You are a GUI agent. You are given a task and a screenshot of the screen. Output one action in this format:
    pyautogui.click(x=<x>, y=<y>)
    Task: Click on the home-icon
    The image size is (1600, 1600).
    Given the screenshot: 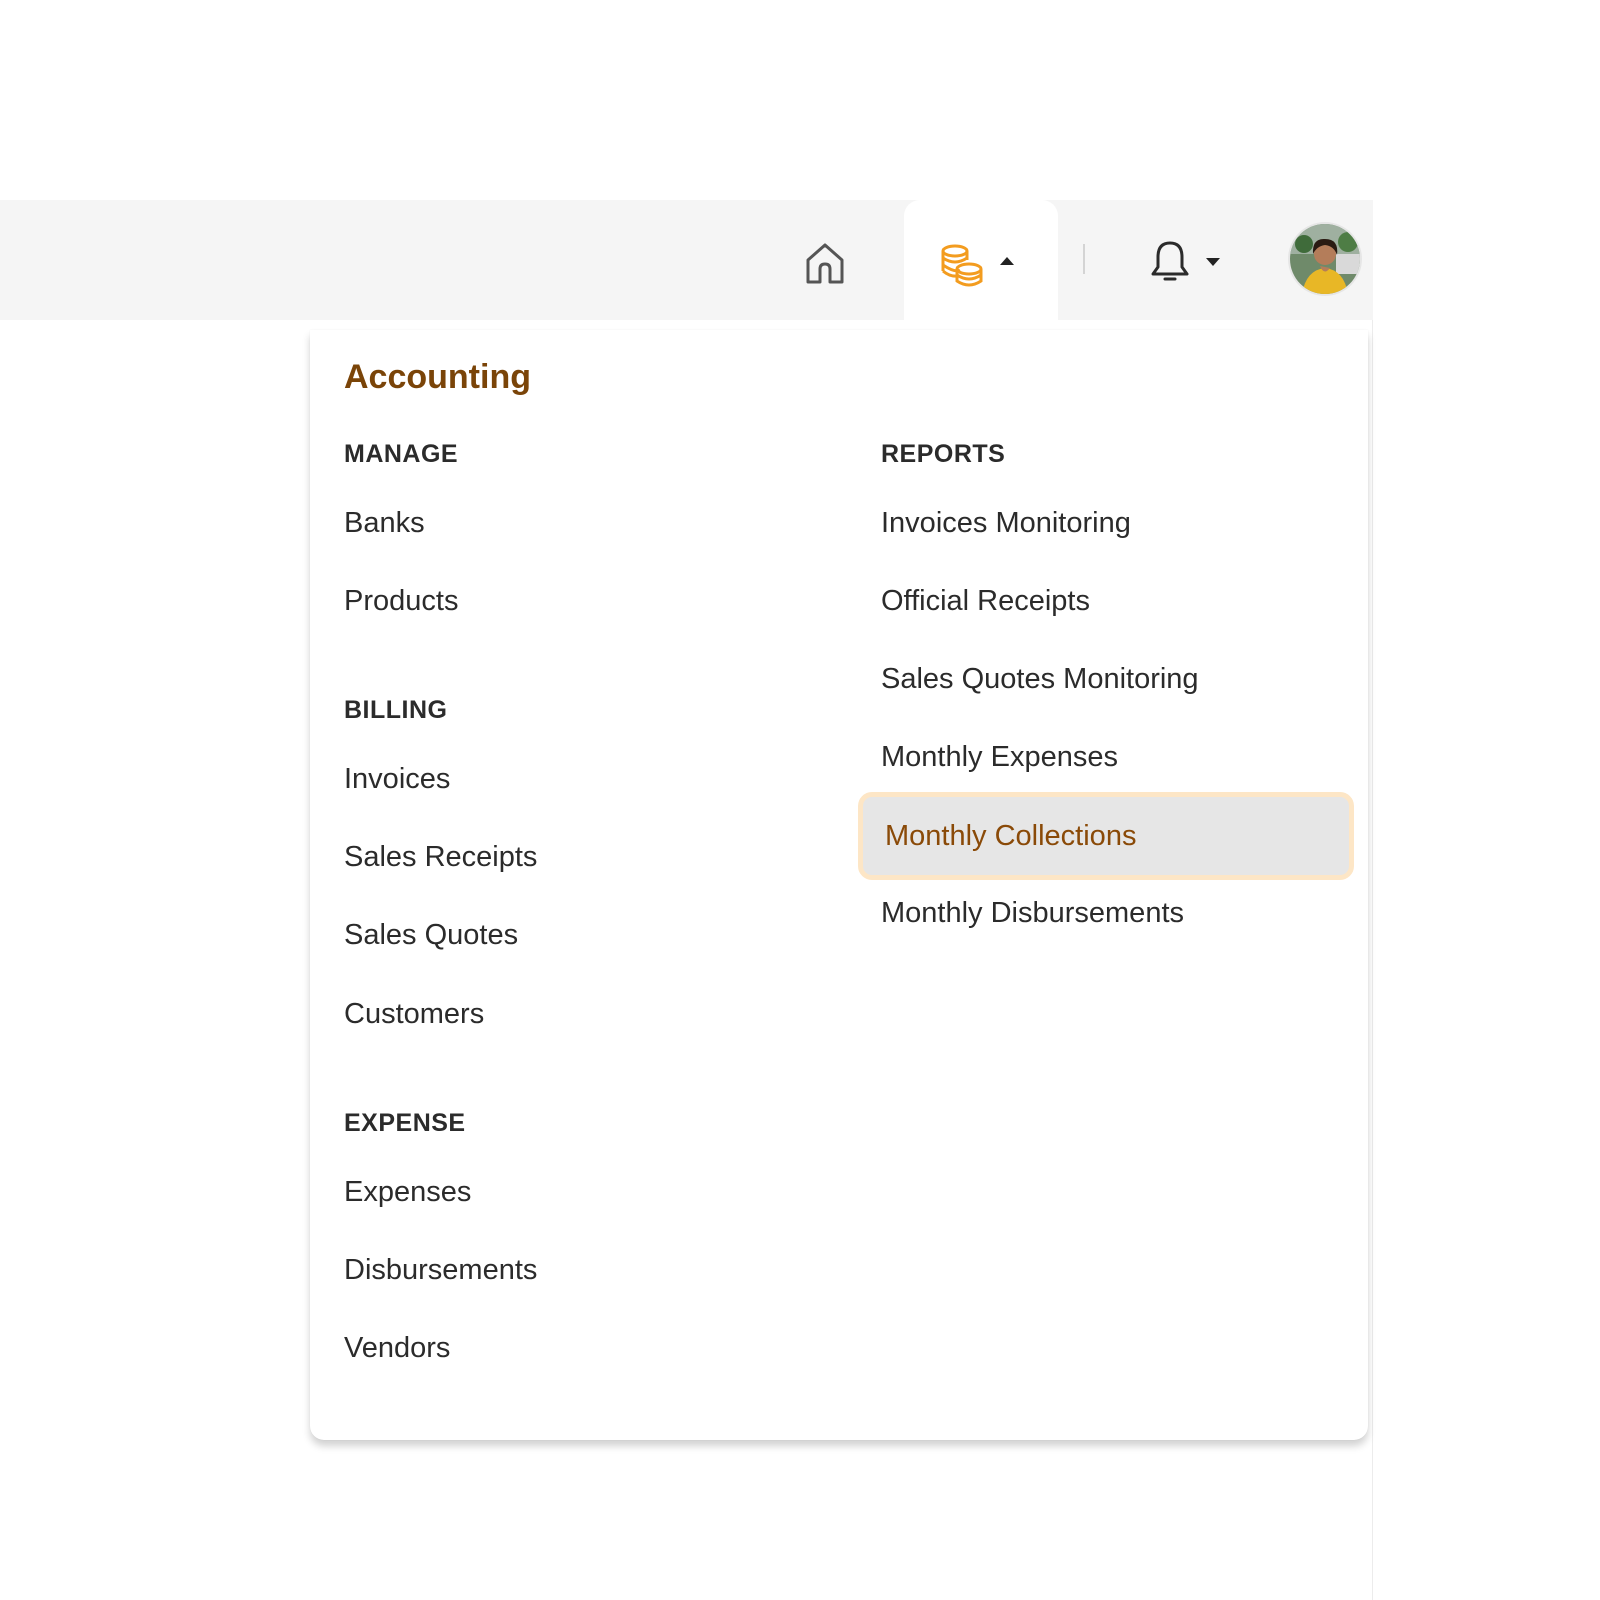 What is the action you would take?
    pyautogui.click(x=825, y=263)
    